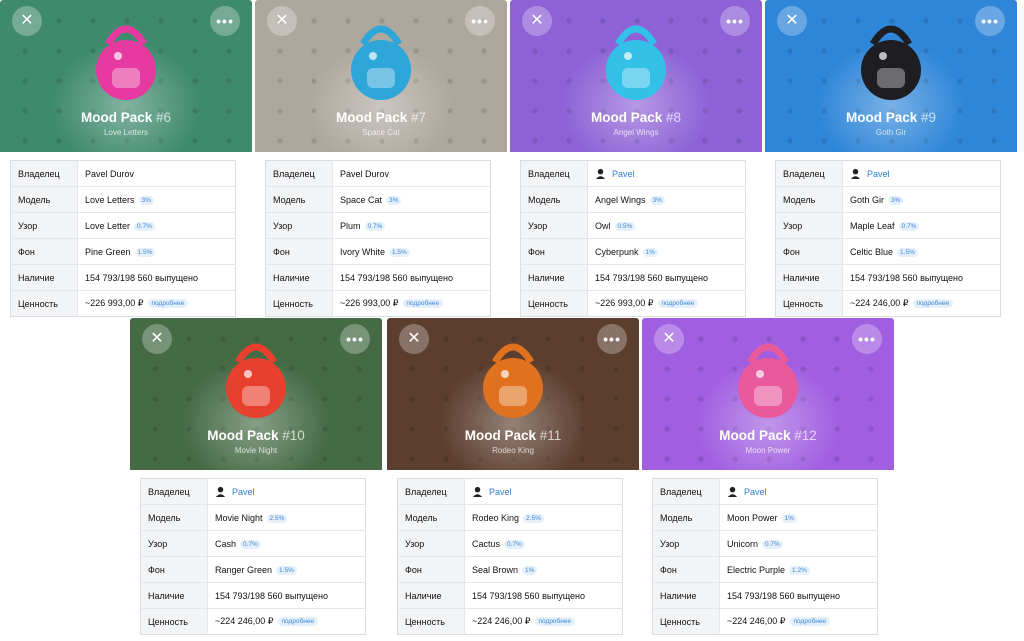 The height and width of the screenshot is (641, 1024). What do you see at coordinates (888, 277) in the screenshot?
I see `availability-row: Наличие 154 793/198 560 выпущено` at bounding box center [888, 277].